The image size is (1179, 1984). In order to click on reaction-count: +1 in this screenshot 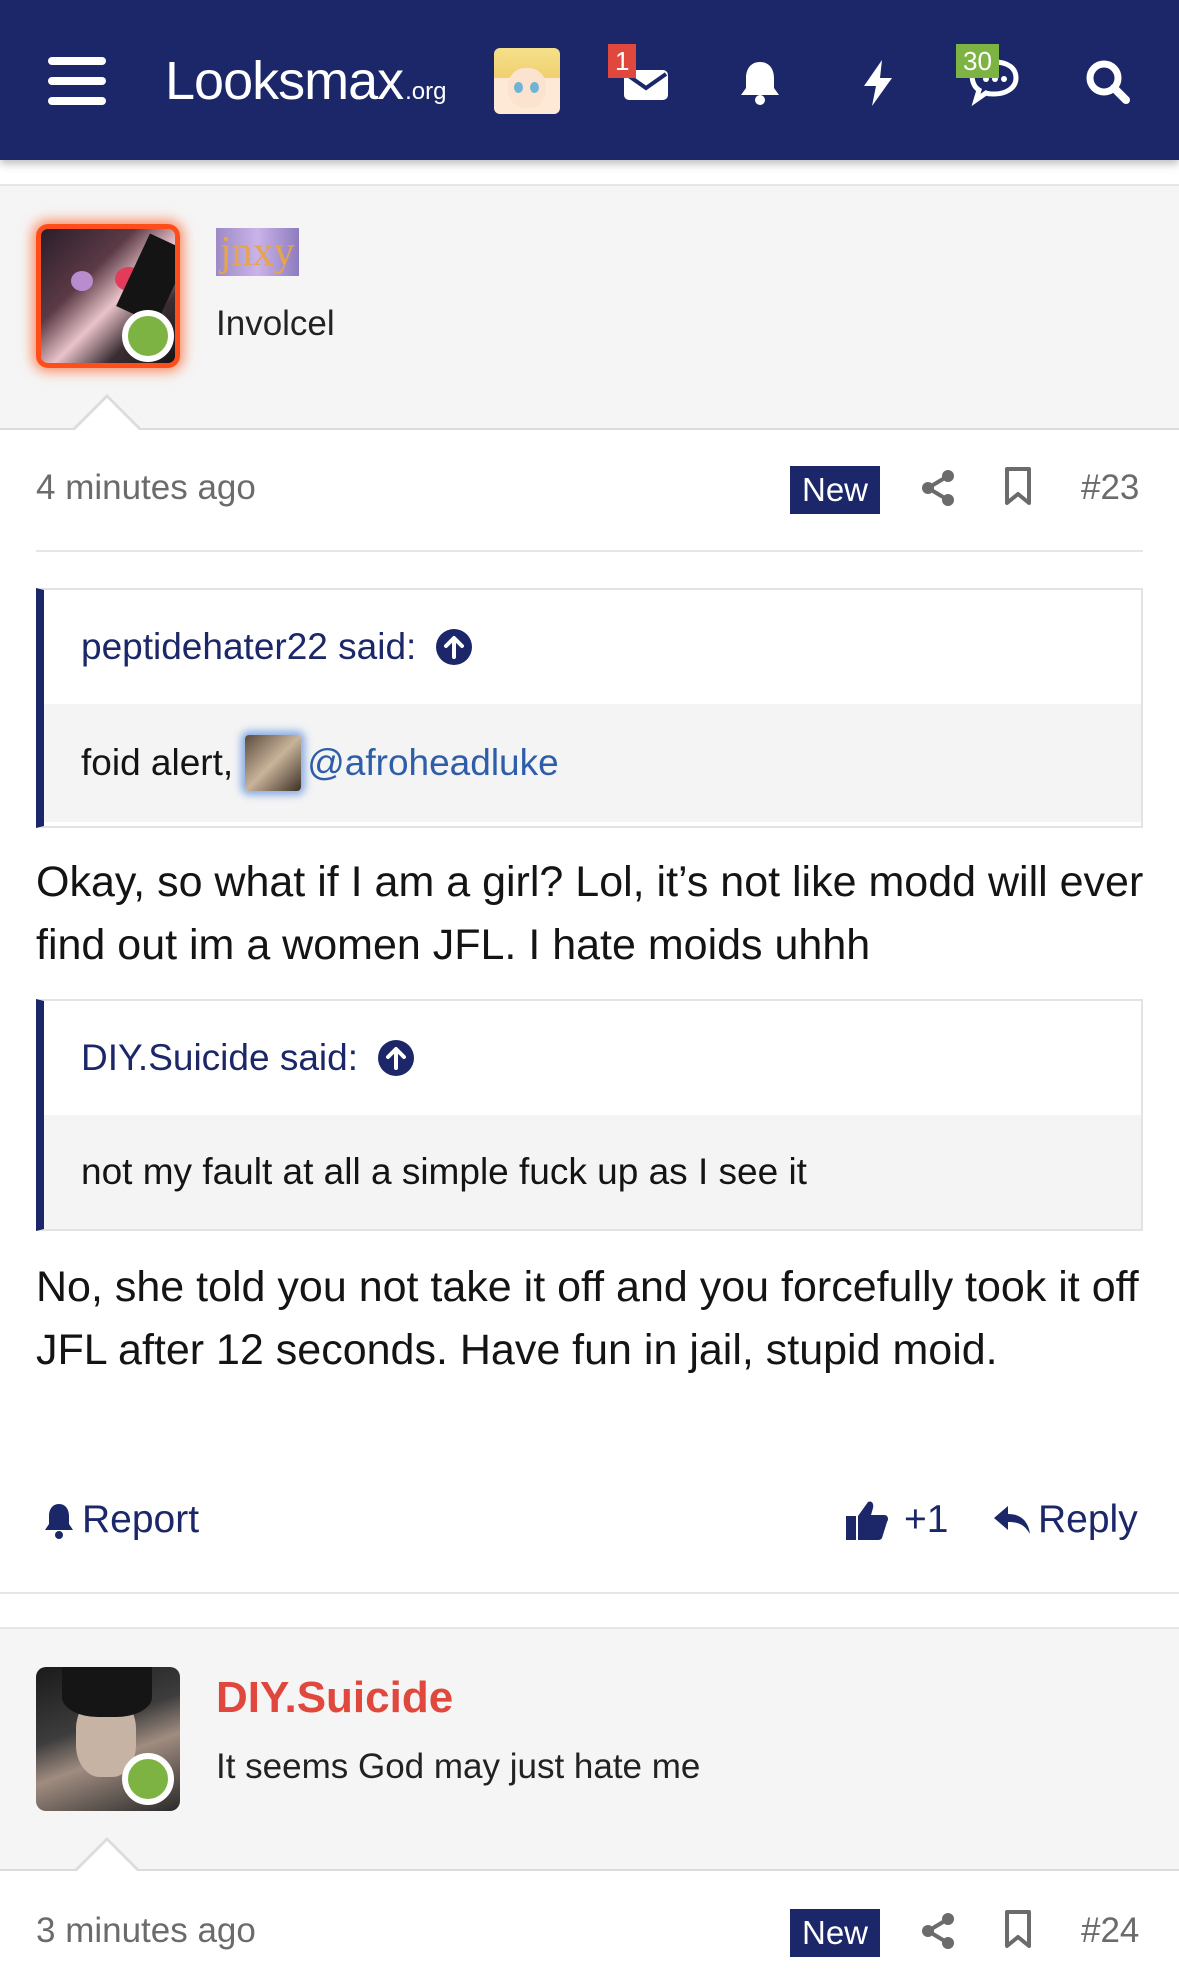, I will do `click(926, 1520)`.